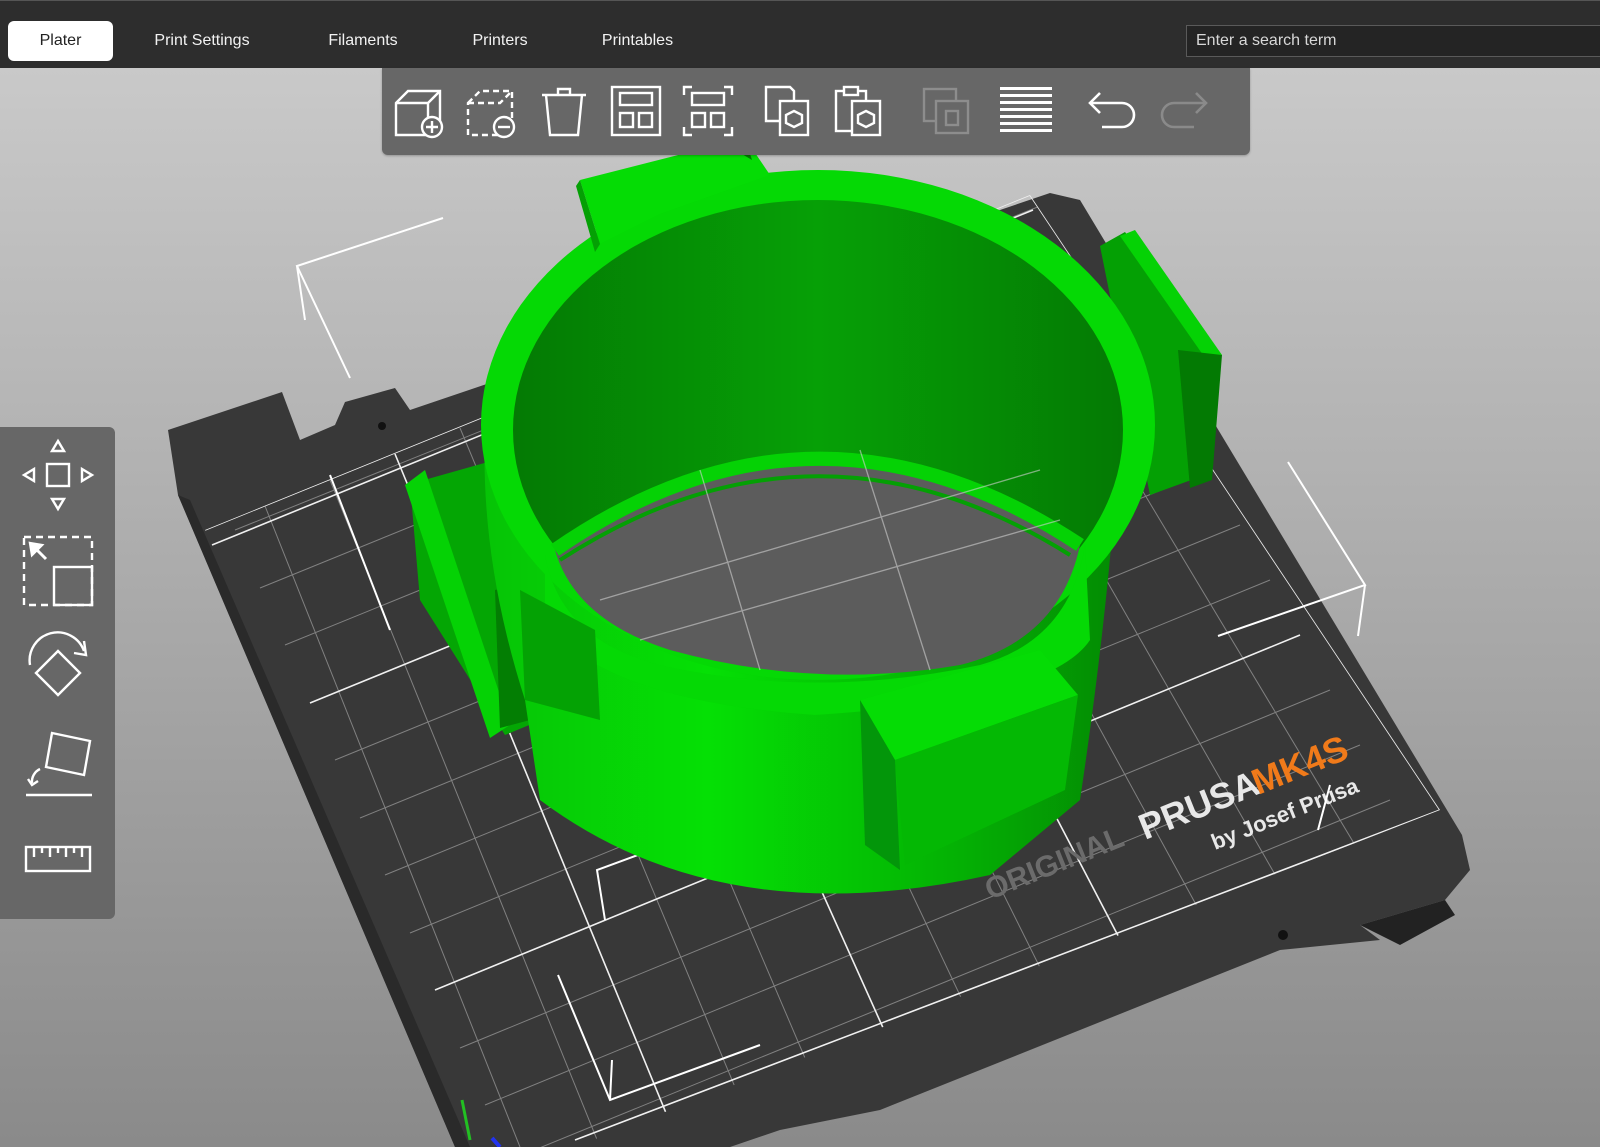  I want to click on tab-filaments: Filaments, so click(363, 41).